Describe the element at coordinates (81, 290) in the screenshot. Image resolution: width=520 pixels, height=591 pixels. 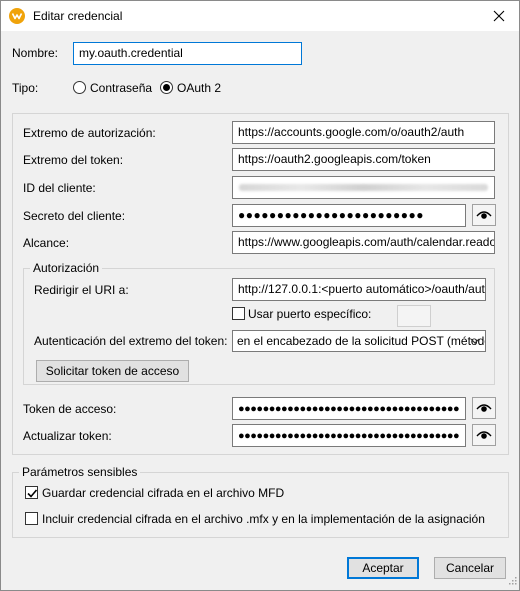
I see `redirect-uri-label: Redirigir el URI a:` at that location.